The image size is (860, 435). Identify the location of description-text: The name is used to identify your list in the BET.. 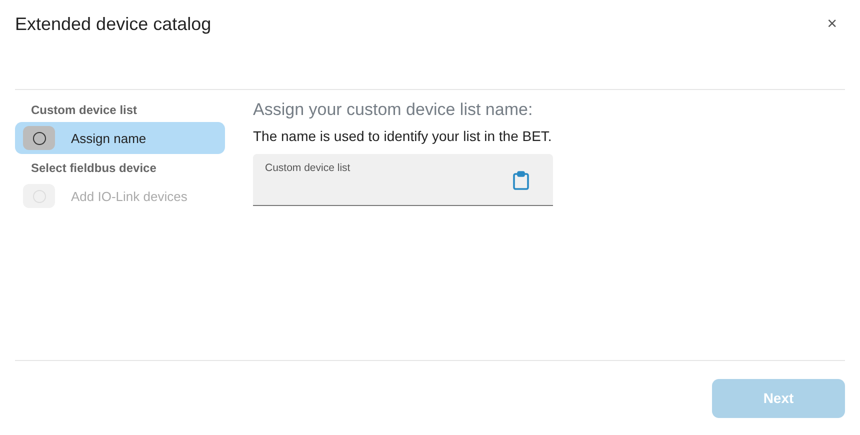
(403, 136).